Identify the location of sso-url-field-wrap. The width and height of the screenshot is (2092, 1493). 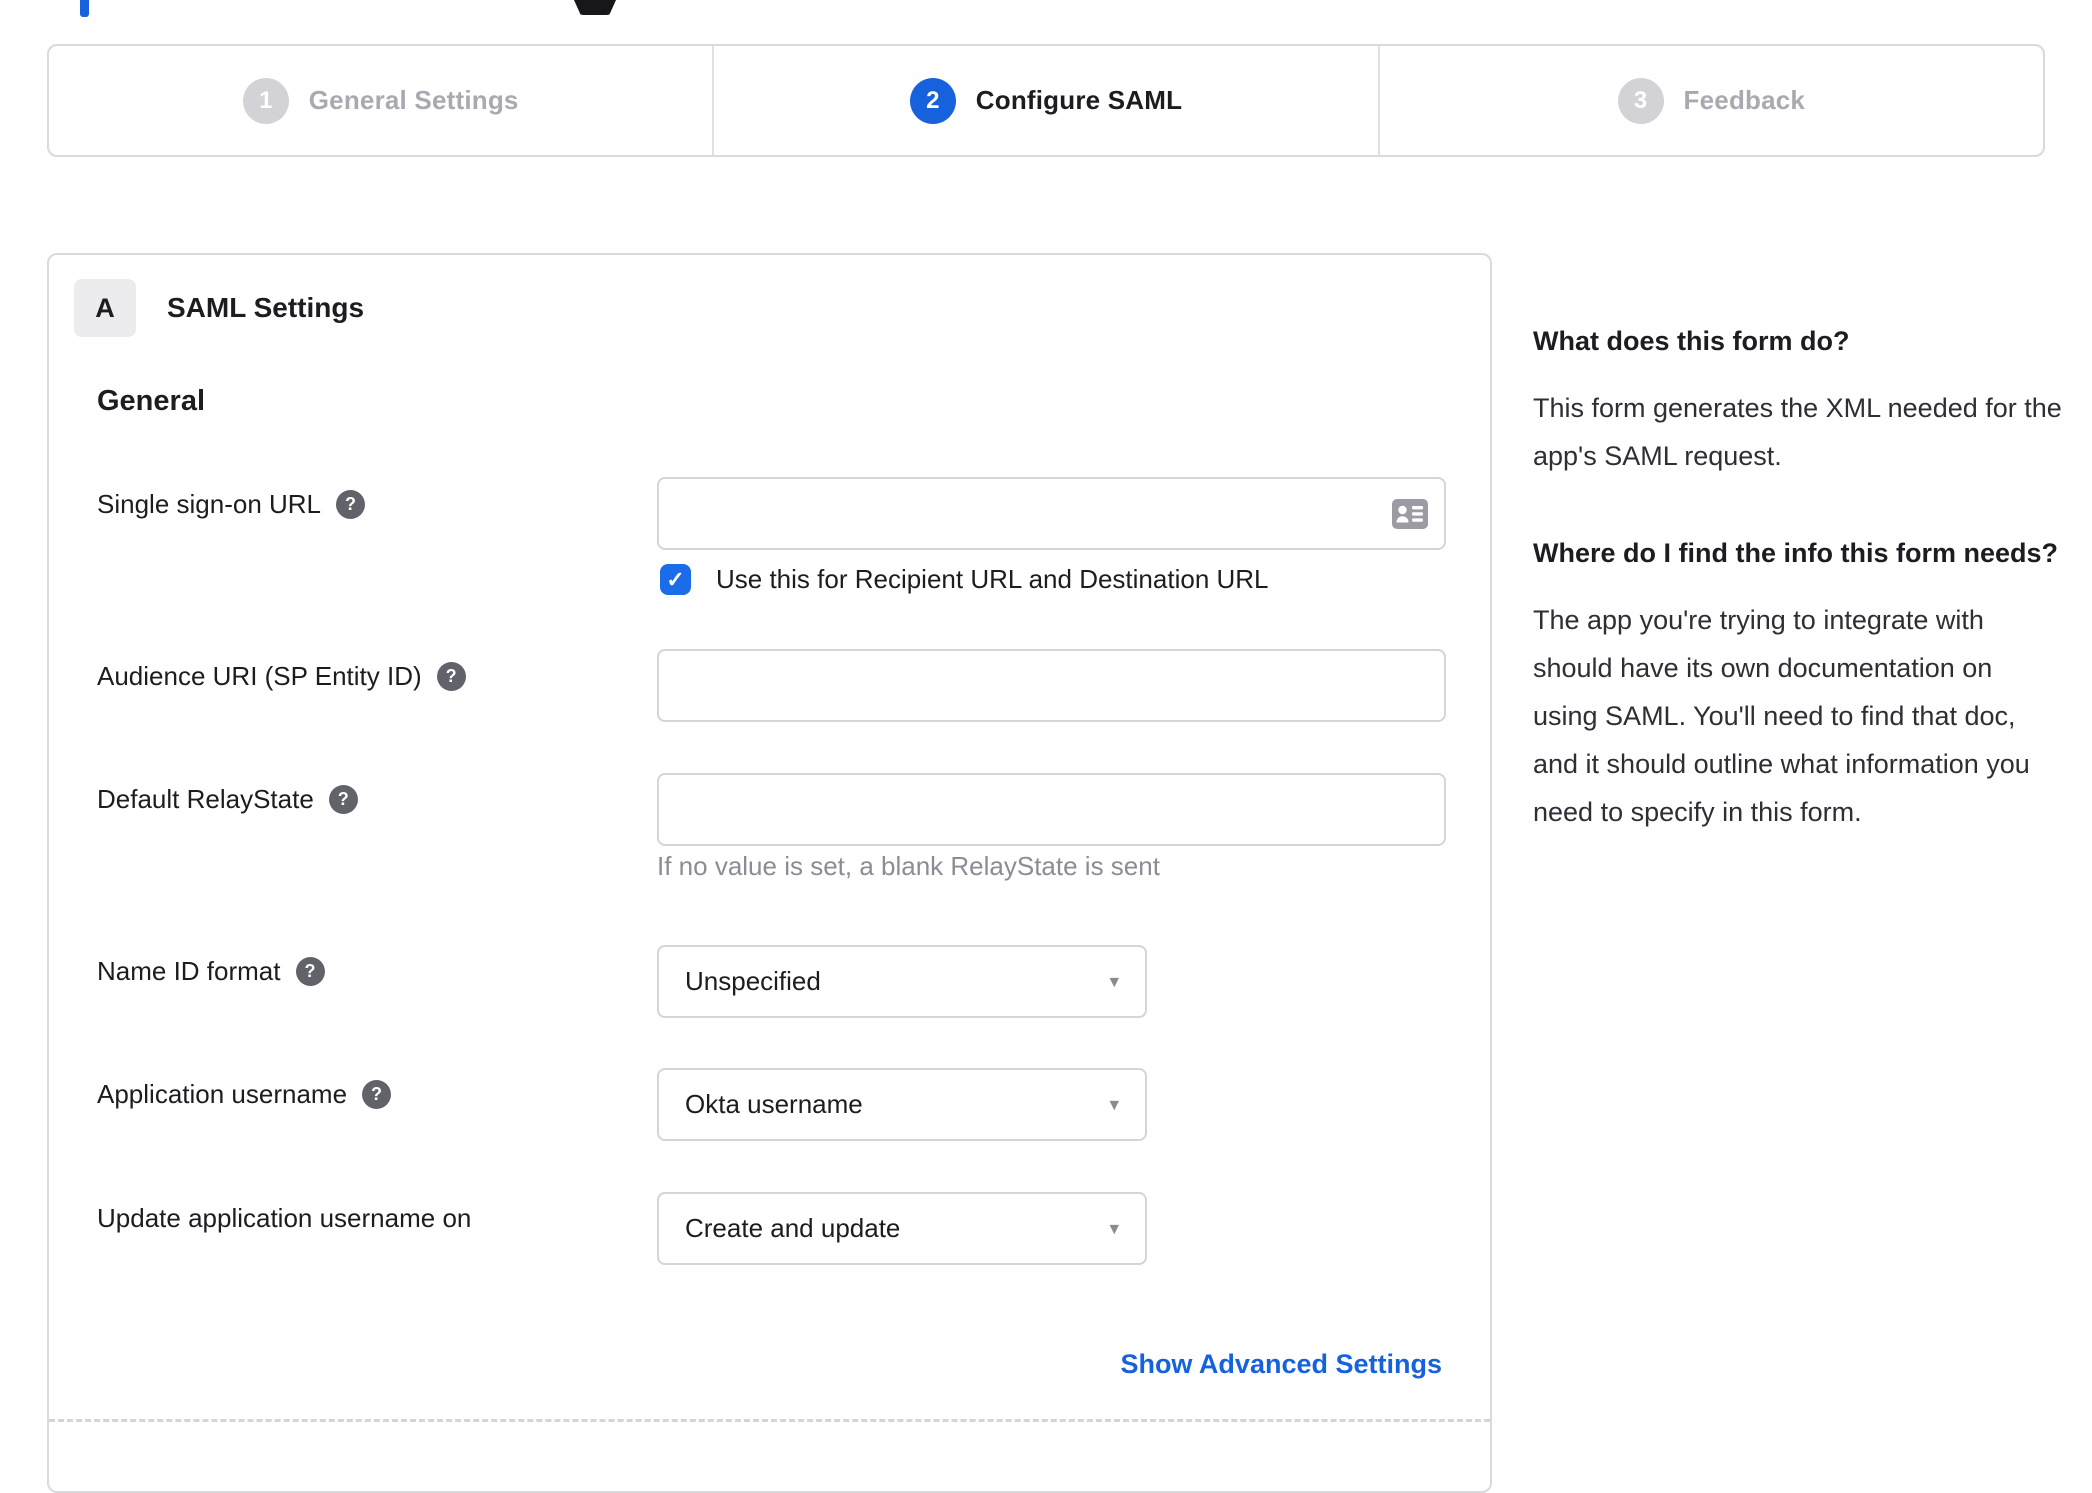
(1051, 513).